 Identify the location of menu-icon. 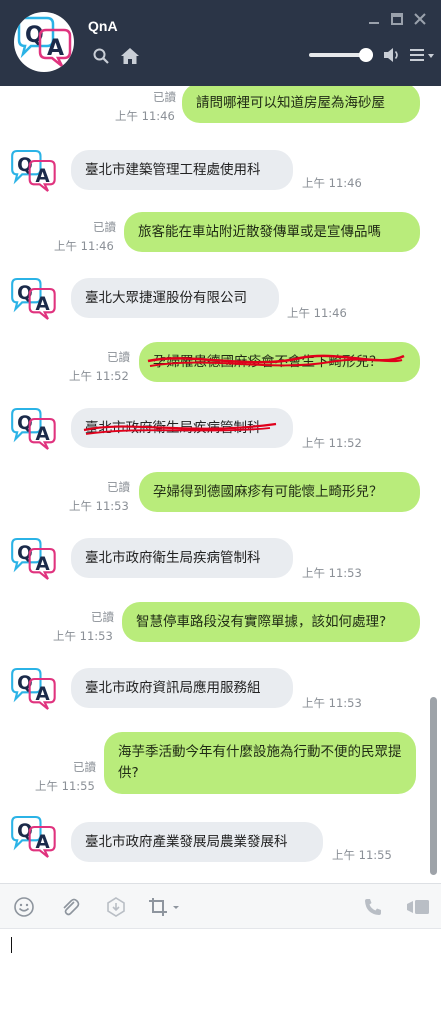
(422, 55).